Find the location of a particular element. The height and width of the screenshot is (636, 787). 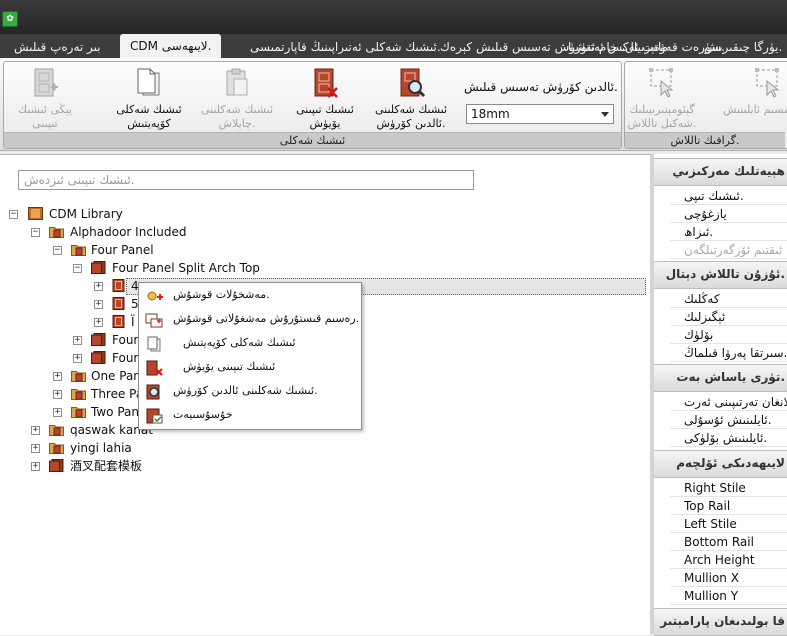

property-door-type: ئىشىك تىپى. is located at coordinates (728, 196).